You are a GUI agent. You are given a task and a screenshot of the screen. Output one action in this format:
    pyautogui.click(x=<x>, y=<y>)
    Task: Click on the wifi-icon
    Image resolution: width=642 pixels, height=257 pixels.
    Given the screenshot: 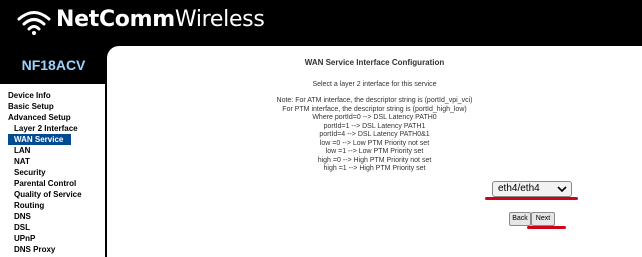 What is the action you would take?
    pyautogui.click(x=34, y=23)
    